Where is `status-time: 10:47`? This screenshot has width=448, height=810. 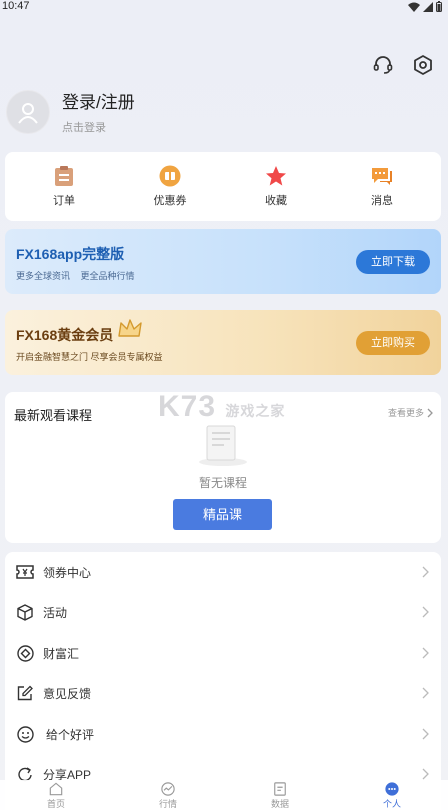
status-time: 10:47 is located at coordinates (16, 6).